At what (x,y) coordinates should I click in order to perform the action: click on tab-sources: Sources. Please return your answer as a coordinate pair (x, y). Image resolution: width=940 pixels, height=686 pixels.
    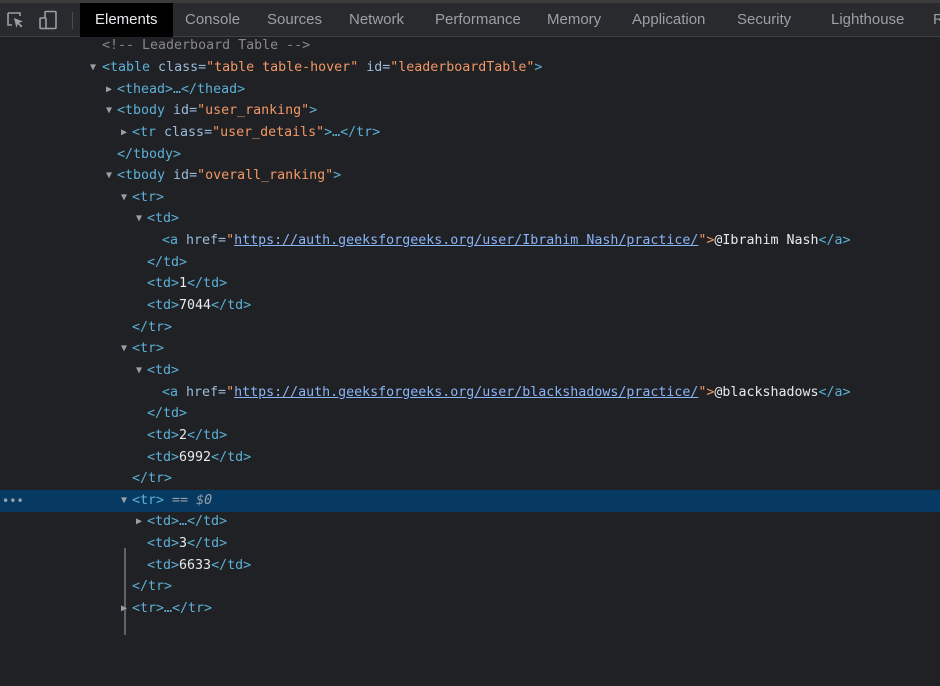
    Looking at the image, I should click on (294, 20).